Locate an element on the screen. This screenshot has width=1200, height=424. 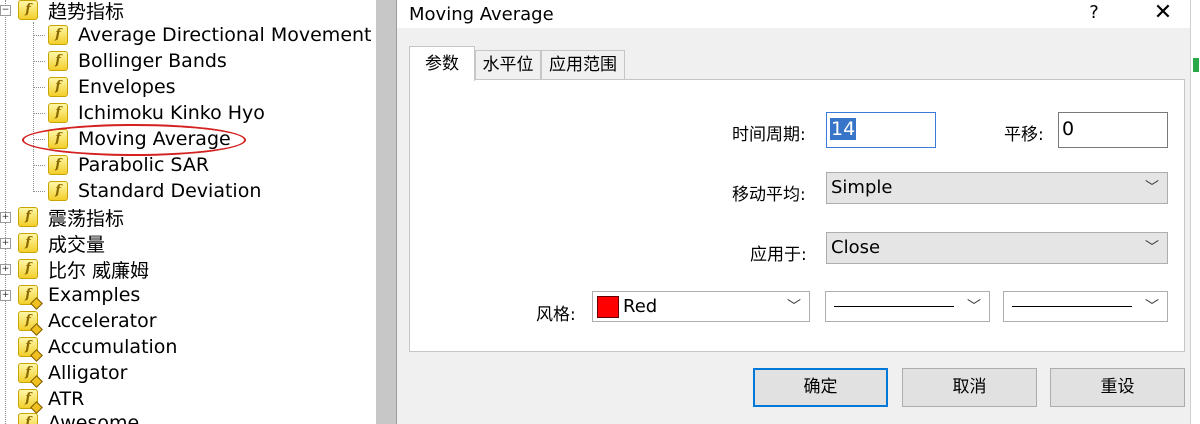
tree-item-label: ATR is located at coordinates (66, 399).